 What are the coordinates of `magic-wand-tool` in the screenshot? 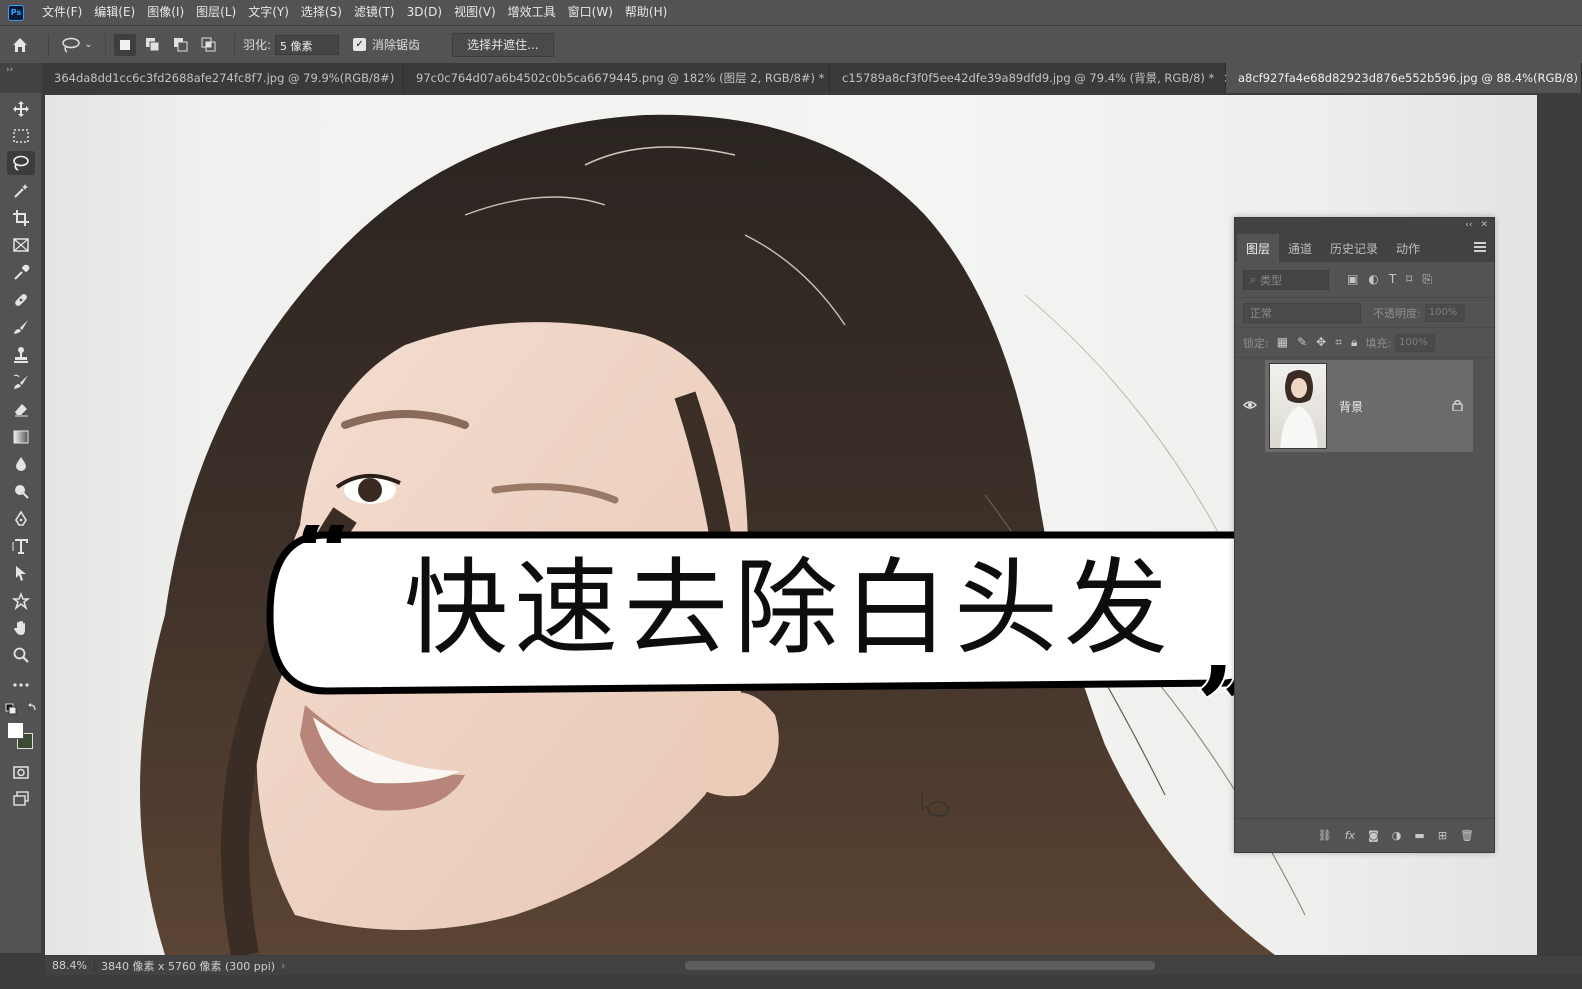 It's located at (21, 191).